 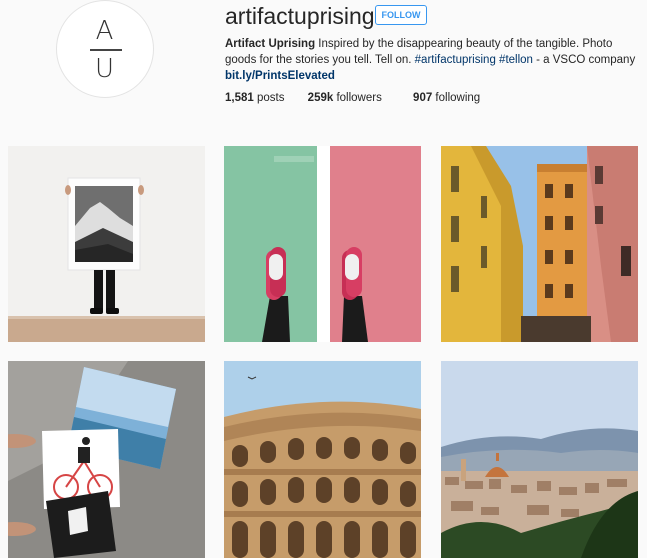 I want to click on following-count: 907, so click(x=423, y=98).